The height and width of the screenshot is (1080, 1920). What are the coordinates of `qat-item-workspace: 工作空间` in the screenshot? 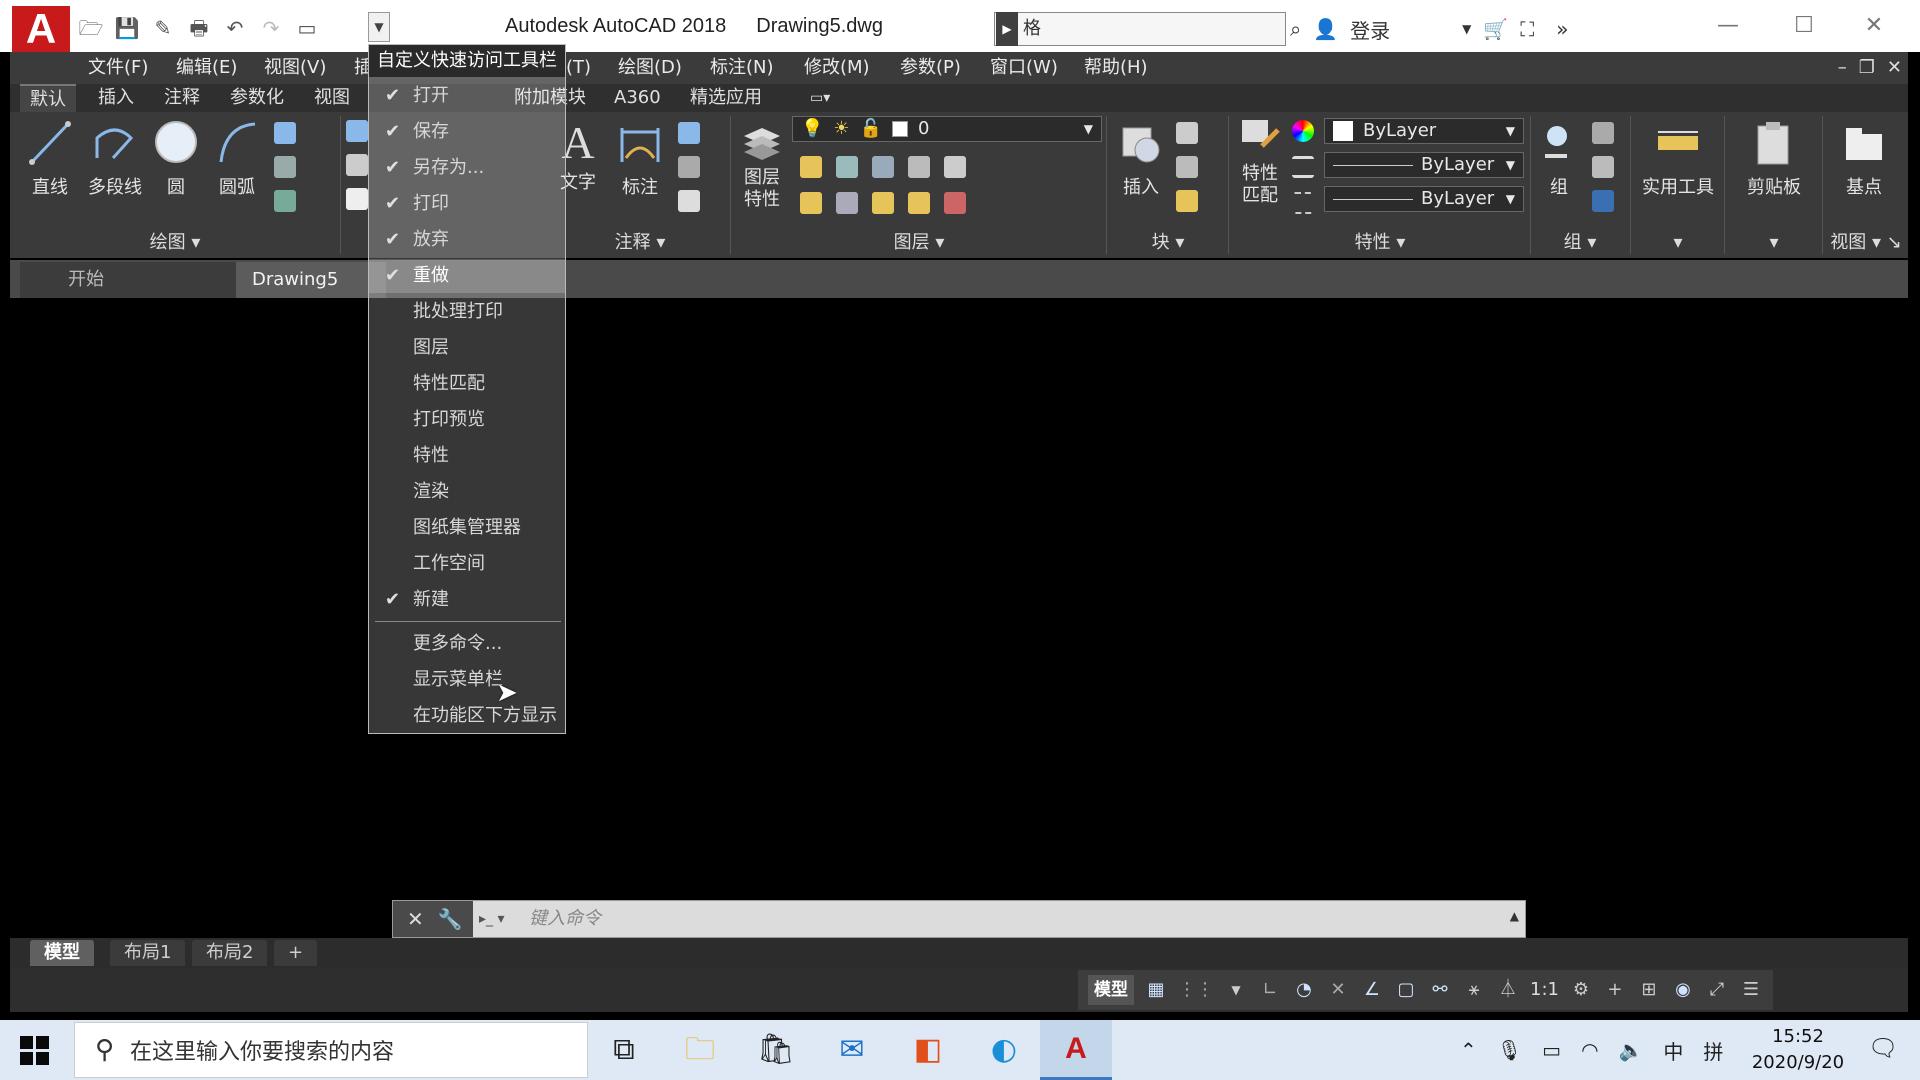 It's located at (467, 564).